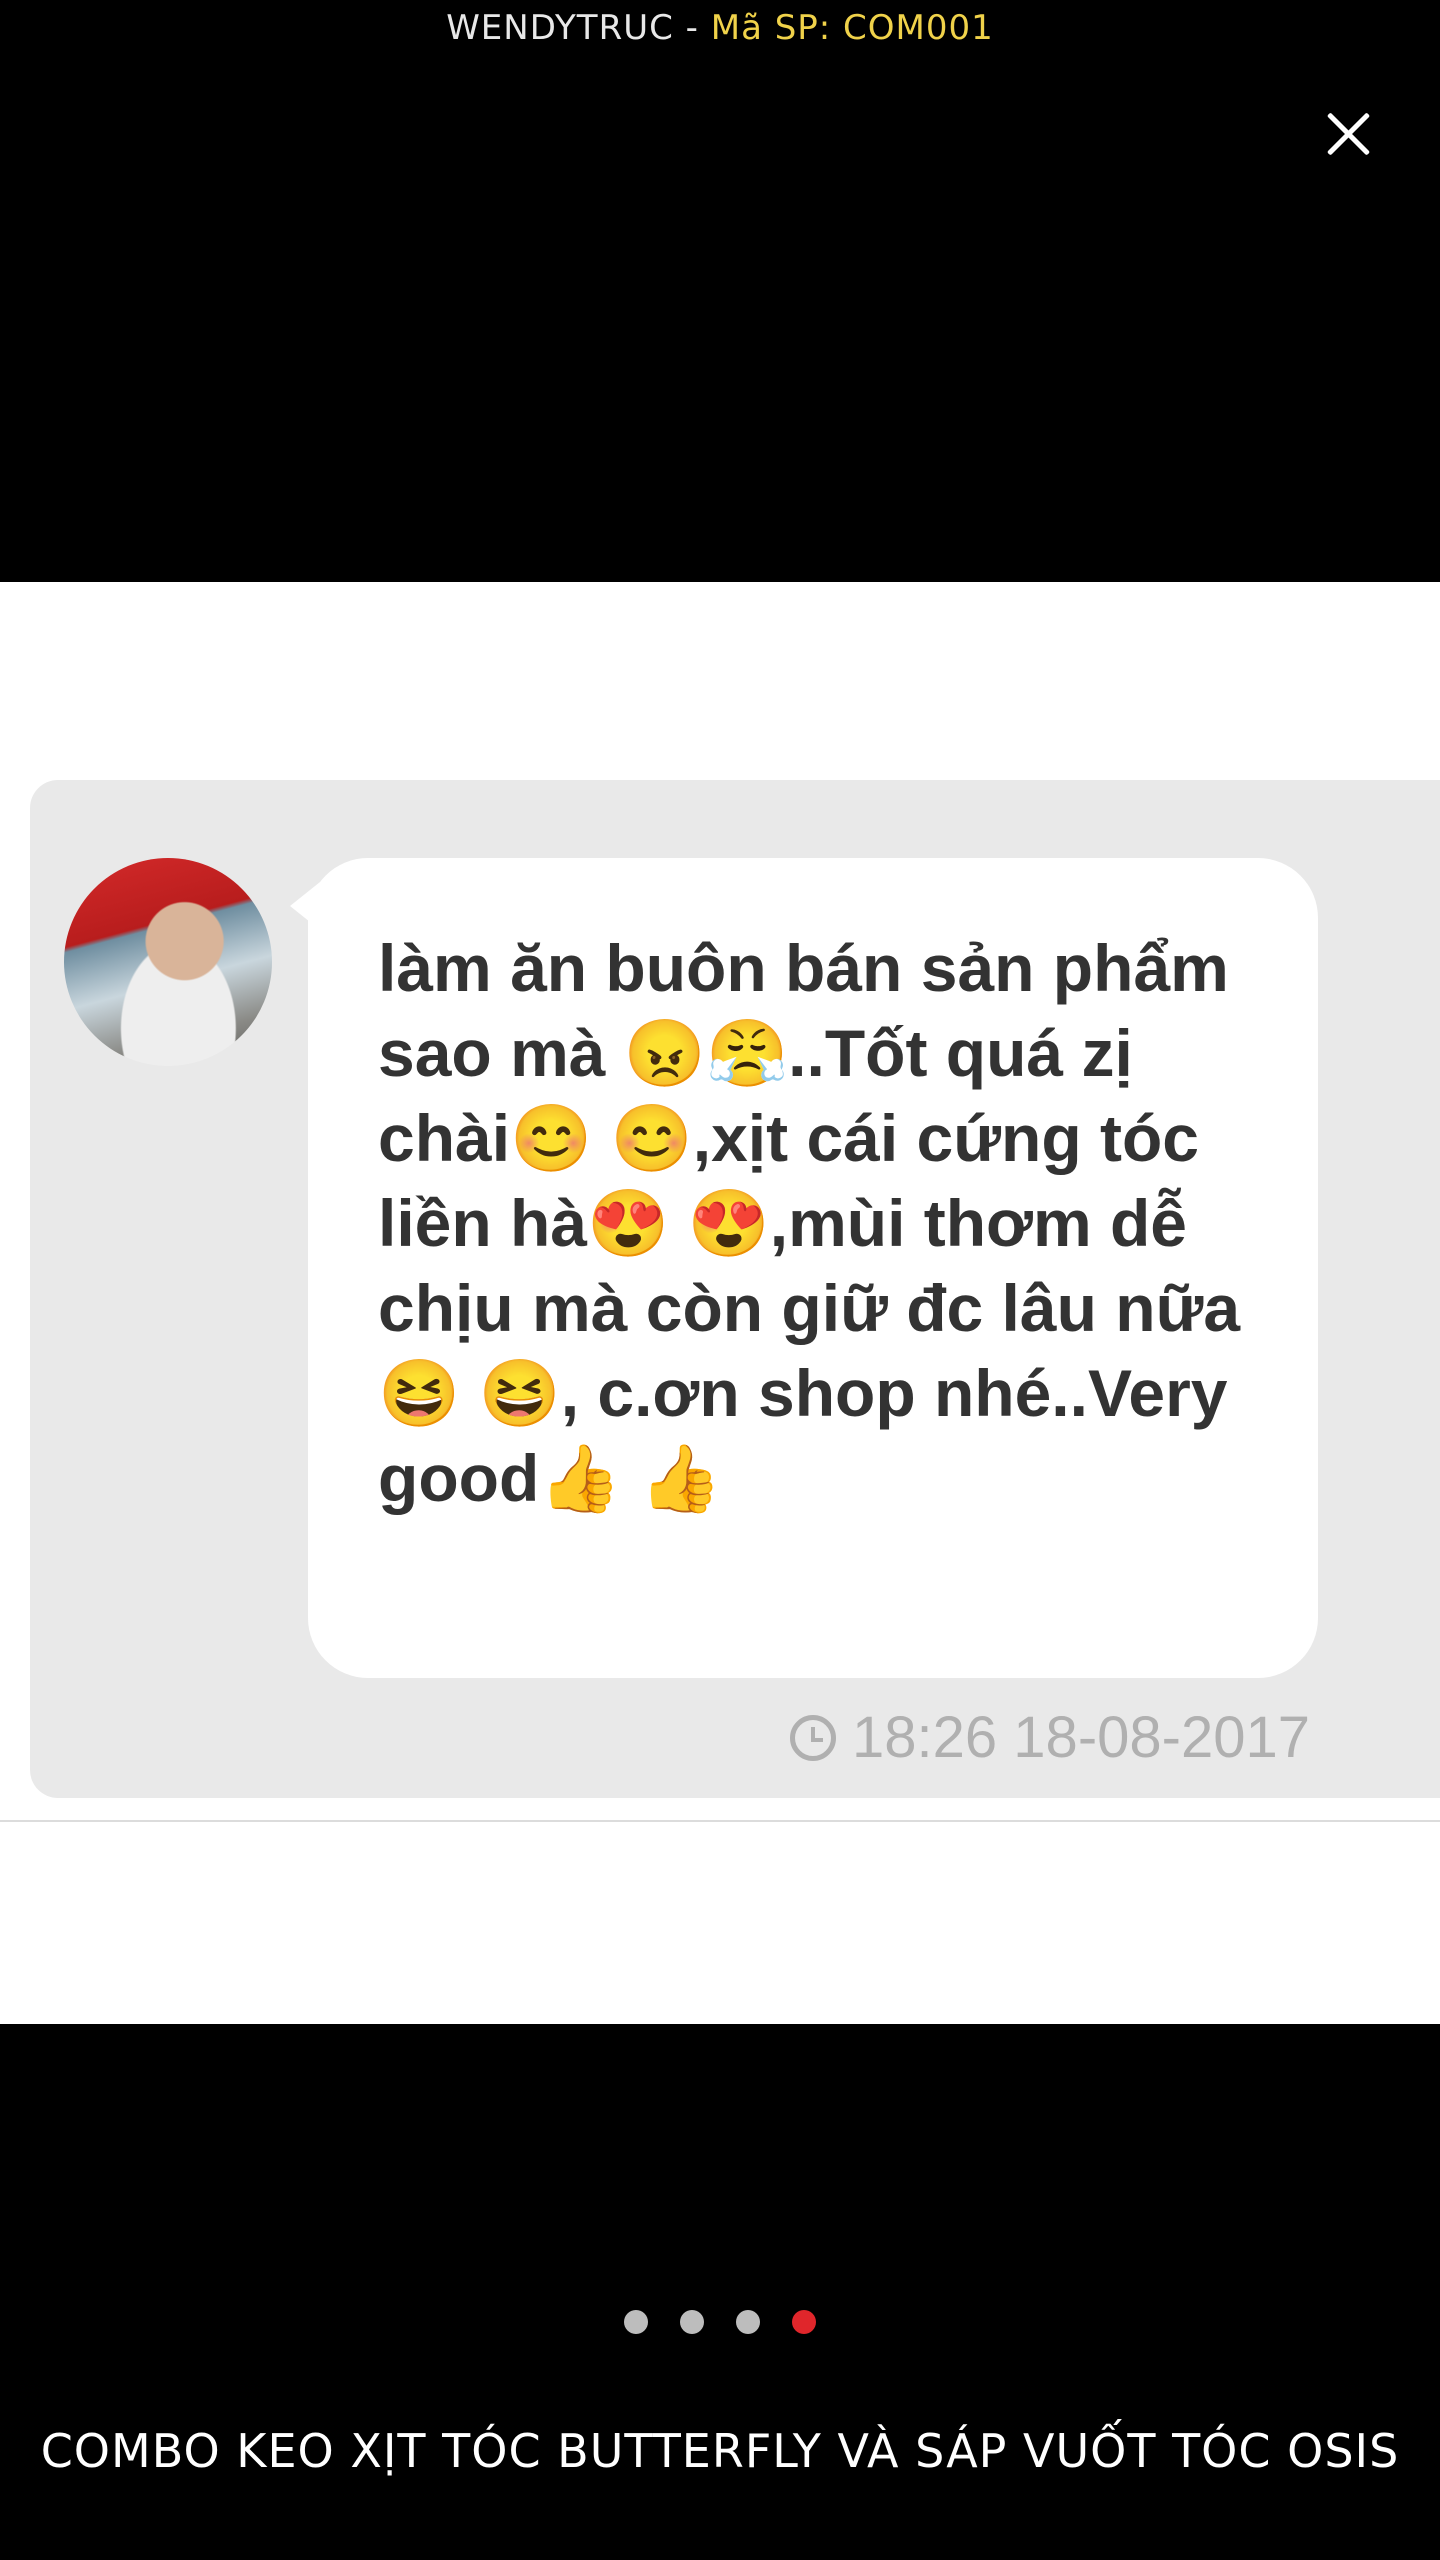 The height and width of the screenshot is (2560, 1440). What do you see at coordinates (852, 28) in the screenshot?
I see `product-code: Mã SP: COM001` at bounding box center [852, 28].